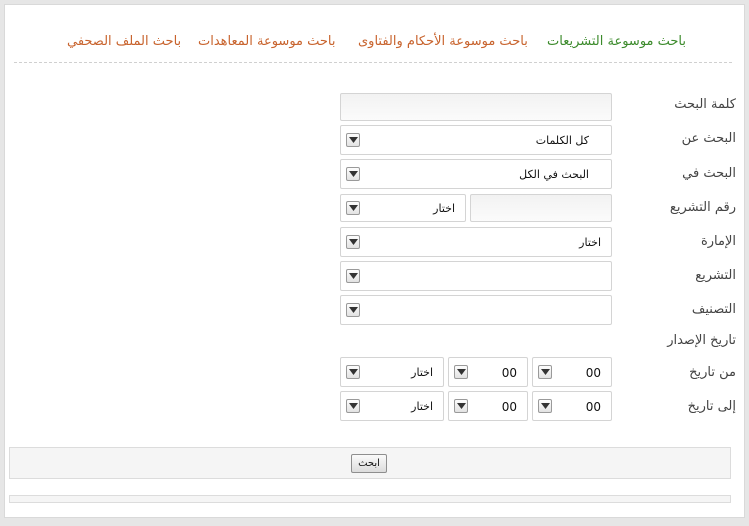 The height and width of the screenshot is (526, 749). Describe the element at coordinates (476, 276) in the screenshot. I see `legislation-select` at that location.